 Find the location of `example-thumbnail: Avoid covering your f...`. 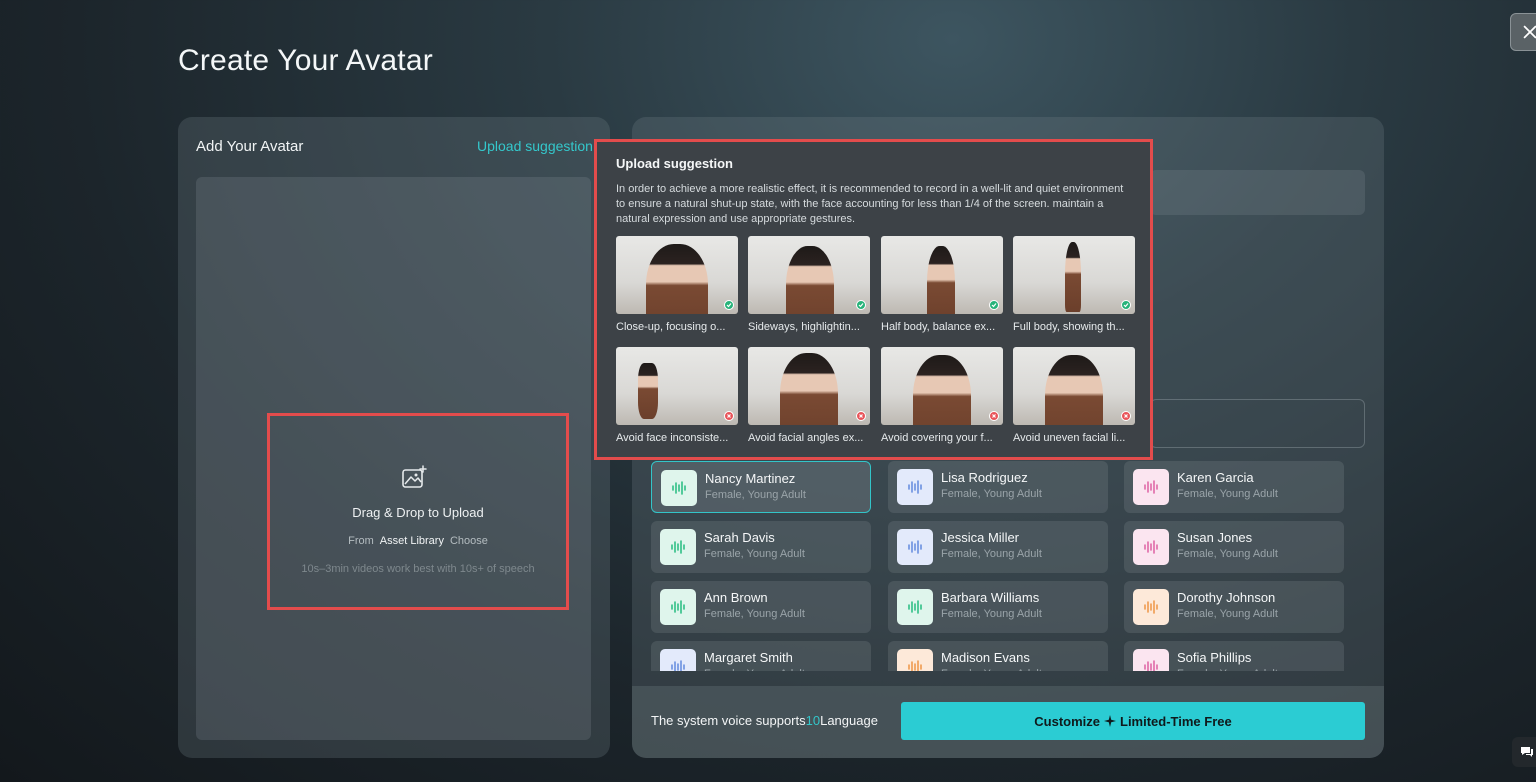

example-thumbnail: Avoid covering your f... is located at coordinates (942, 395).